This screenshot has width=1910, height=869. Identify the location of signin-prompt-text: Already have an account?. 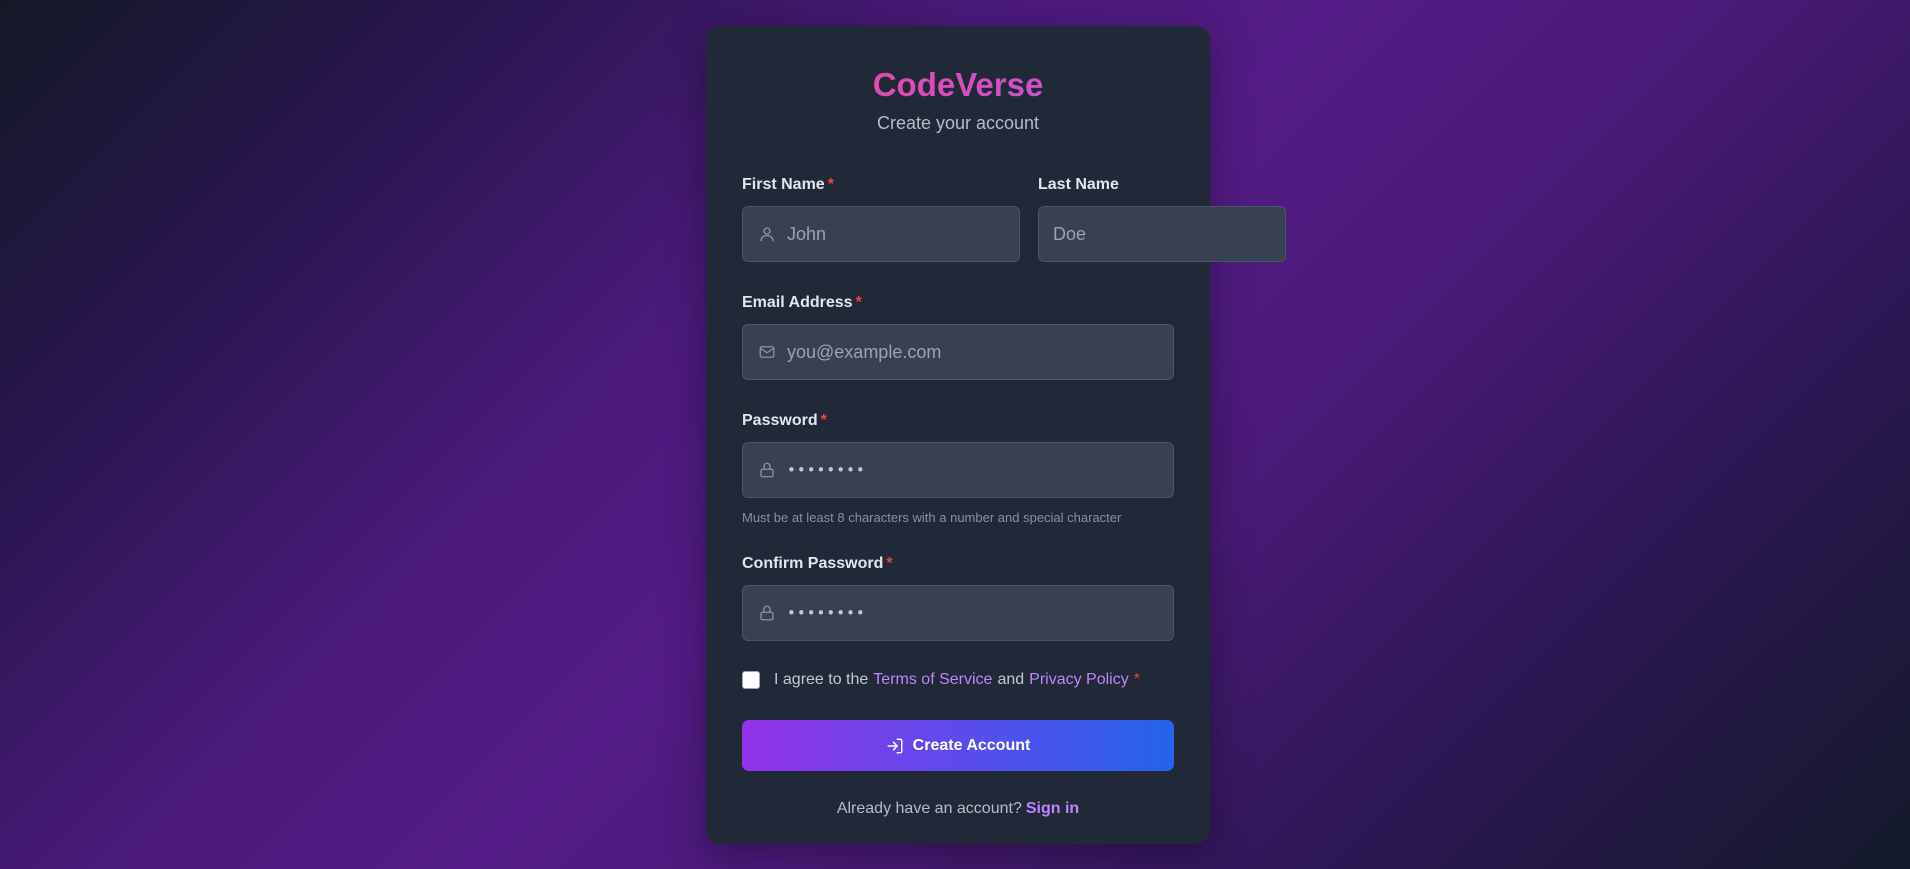
(929, 808).